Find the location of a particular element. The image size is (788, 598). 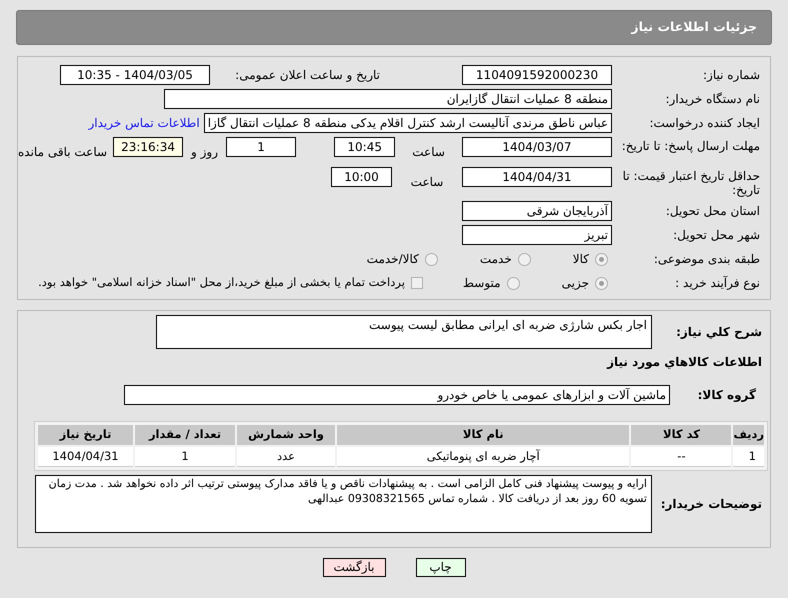

field-label: استان محل تحویل: is located at coordinates (712, 211).